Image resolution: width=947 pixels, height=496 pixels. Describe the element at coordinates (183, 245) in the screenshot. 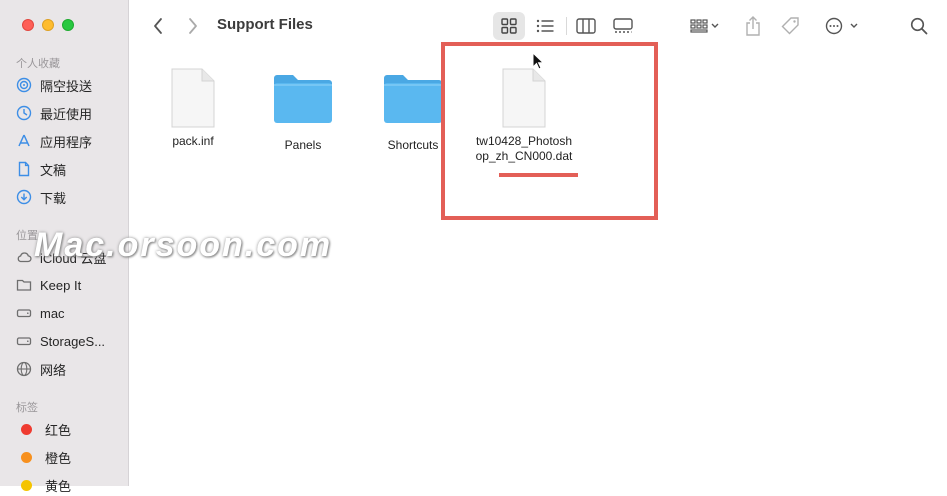

I see `watermark: Mac.orsoon.com` at that location.